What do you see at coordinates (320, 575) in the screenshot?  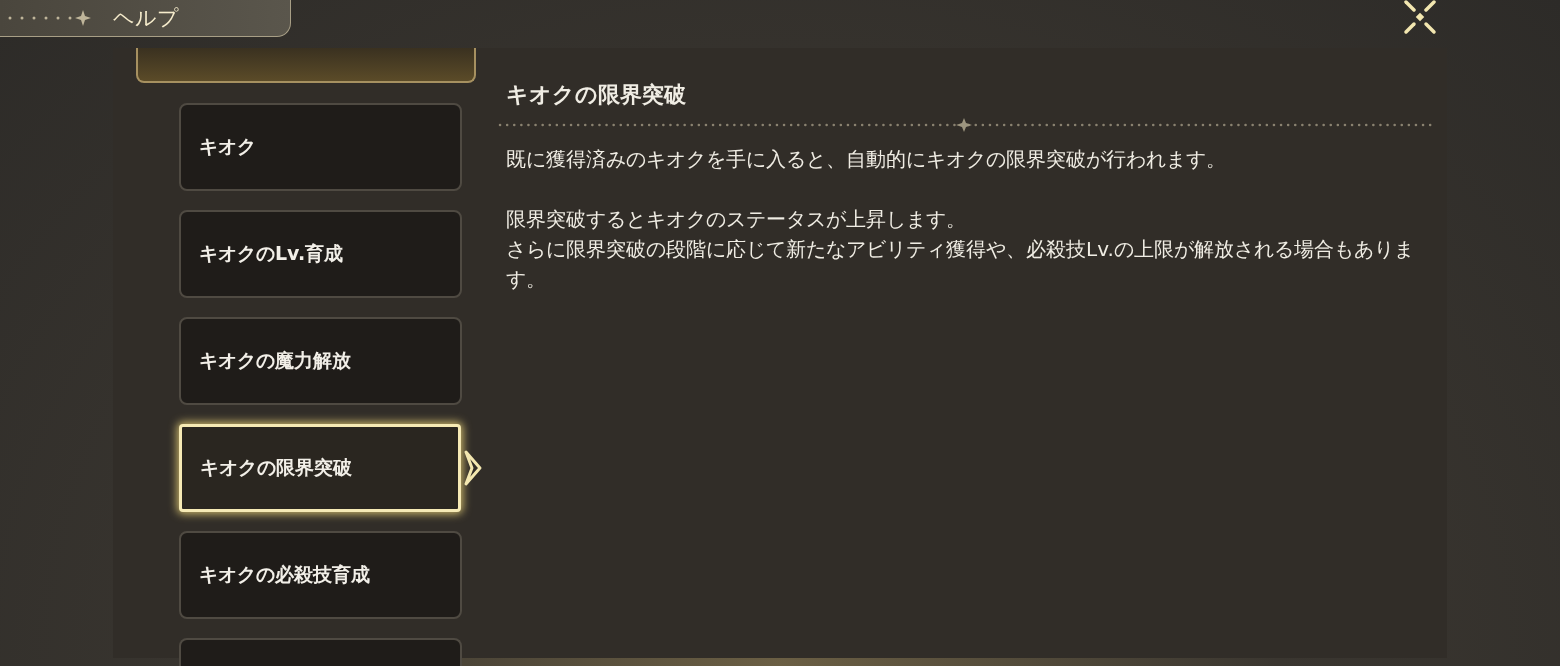 I see `menu-item: キオクの必殺技育成` at bounding box center [320, 575].